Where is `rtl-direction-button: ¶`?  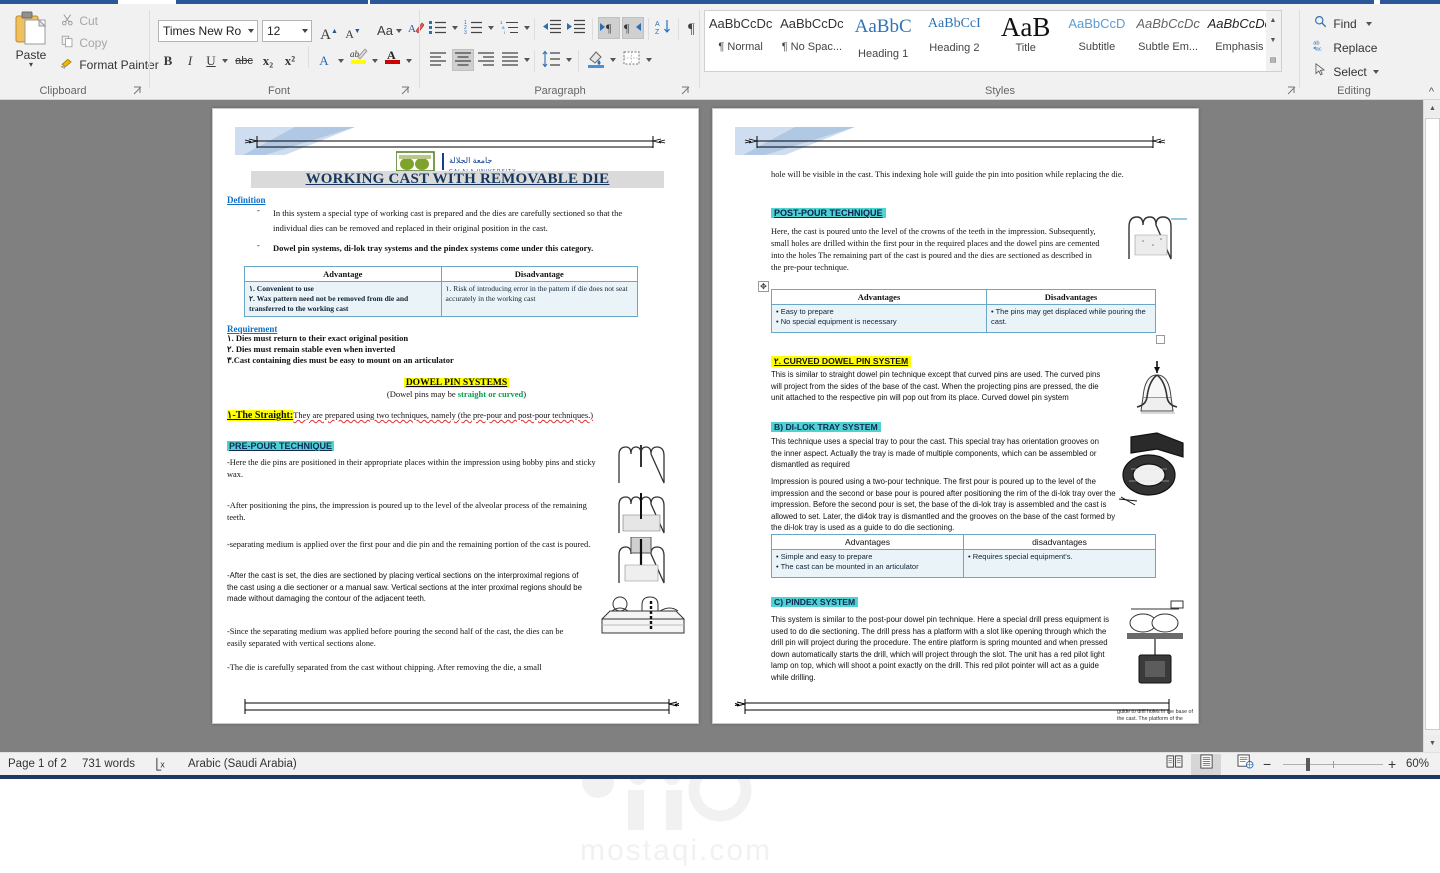 rtl-direction-button: ¶ is located at coordinates (633, 28).